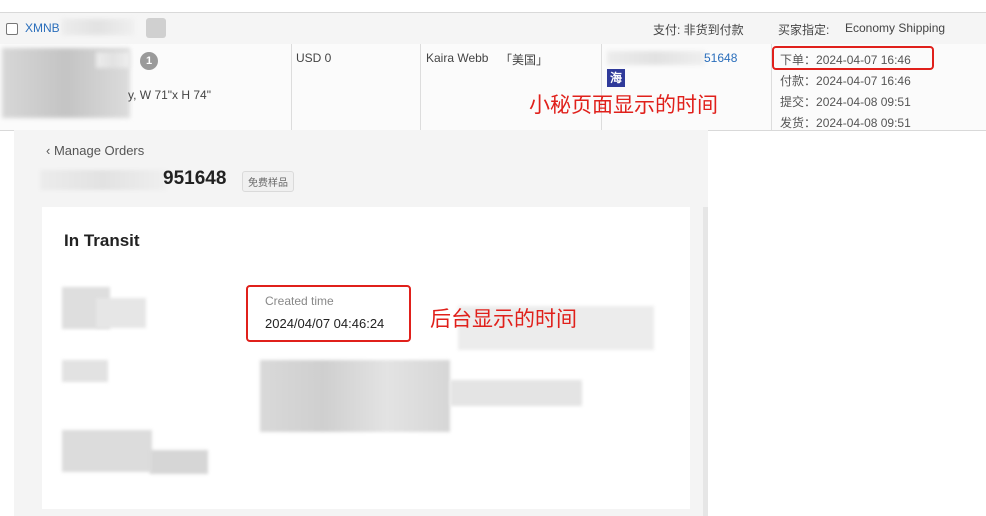 The image size is (986, 516). Describe the element at coordinates (623, 105) in the screenshot. I see `annotation-top: 小秘页面显示的时间` at that location.